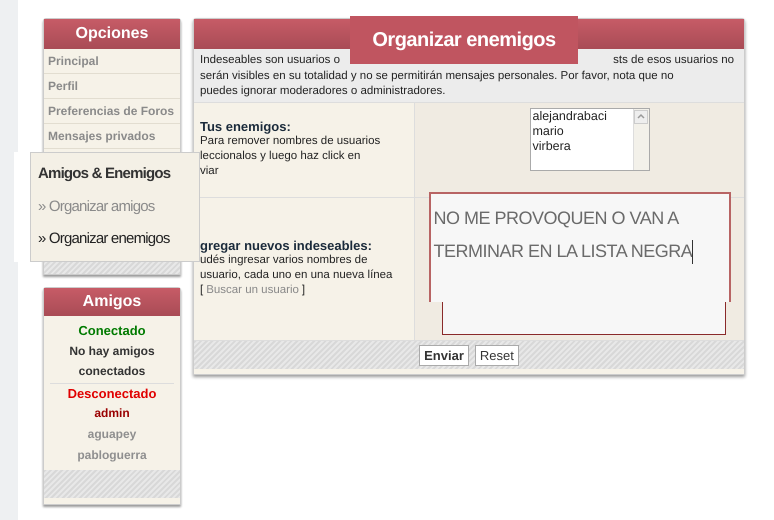  I want to click on textarea-field, so click(584, 318).